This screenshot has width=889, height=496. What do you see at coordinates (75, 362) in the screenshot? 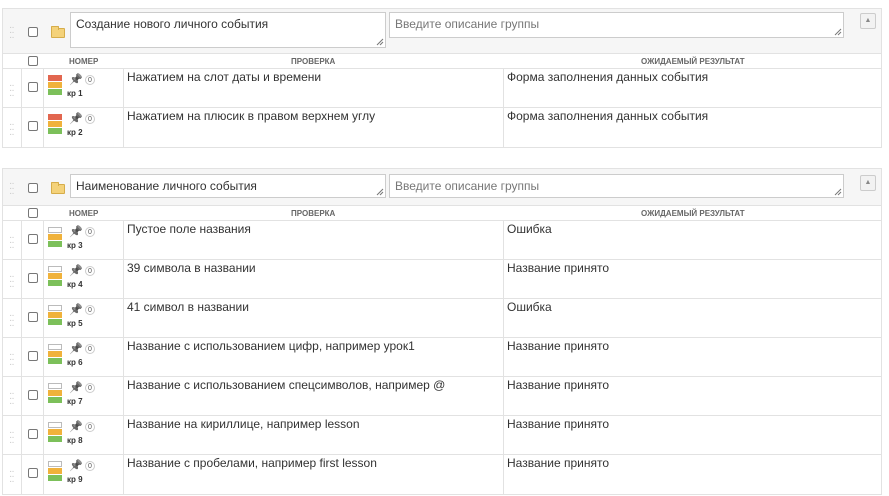
I see `case-id: кр 6` at bounding box center [75, 362].